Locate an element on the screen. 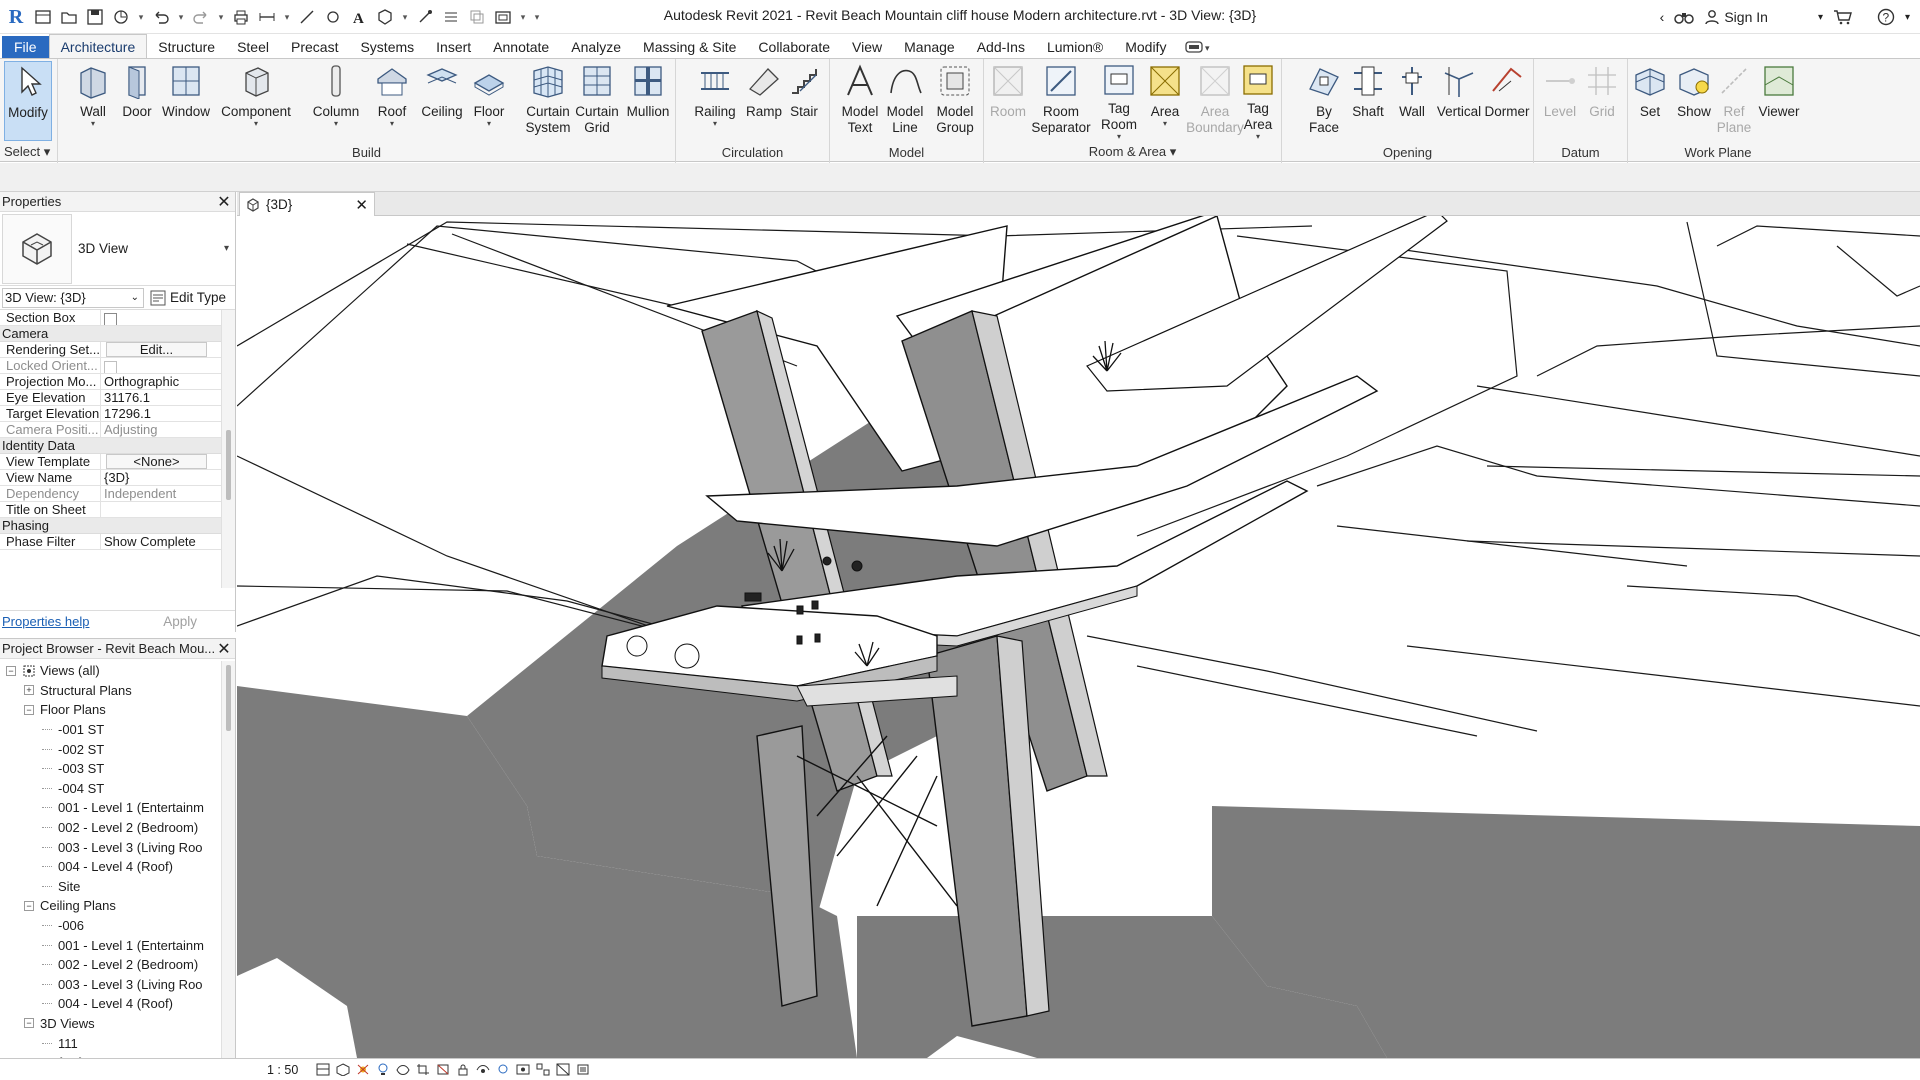 This screenshot has height=1080, width=1920. sign-in-dropdown-icon: ▾ is located at coordinates (1820, 17).